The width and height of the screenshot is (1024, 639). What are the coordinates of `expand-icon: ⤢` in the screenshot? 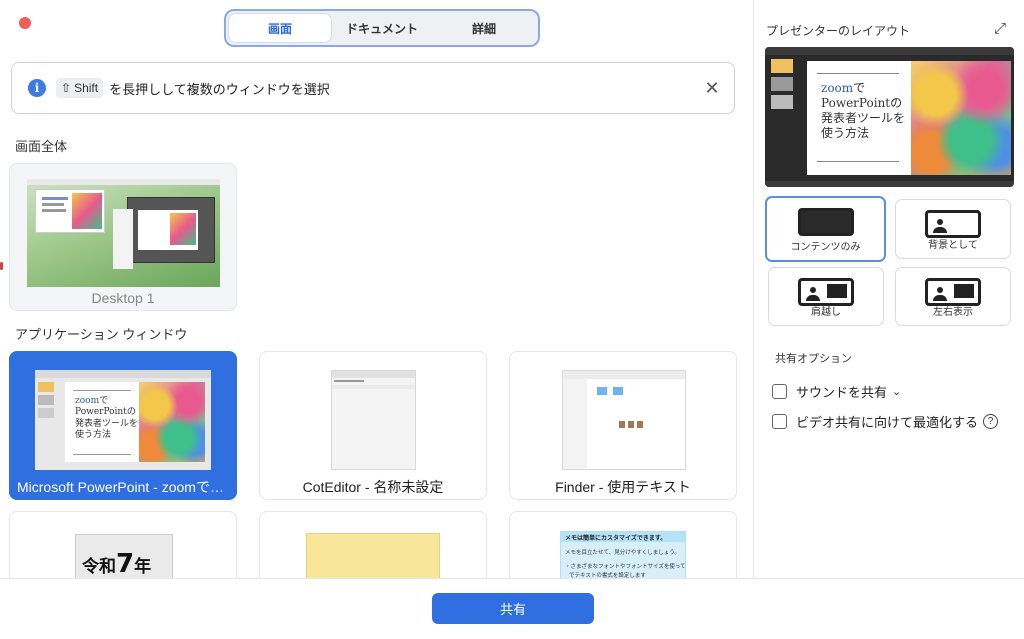 It's located at (1000, 28).